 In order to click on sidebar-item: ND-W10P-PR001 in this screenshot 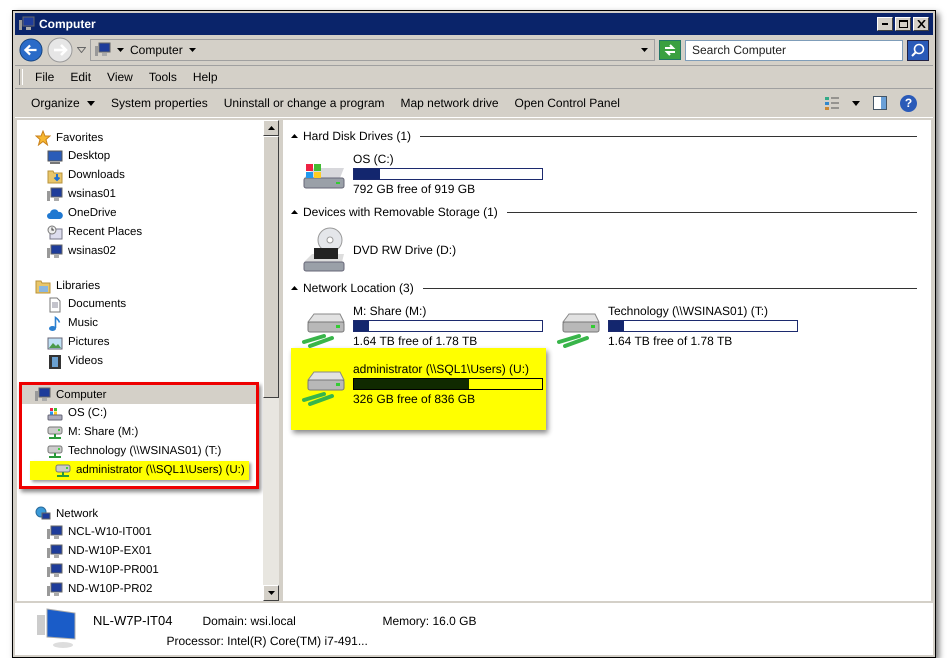, I will do `click(140, 570)`.